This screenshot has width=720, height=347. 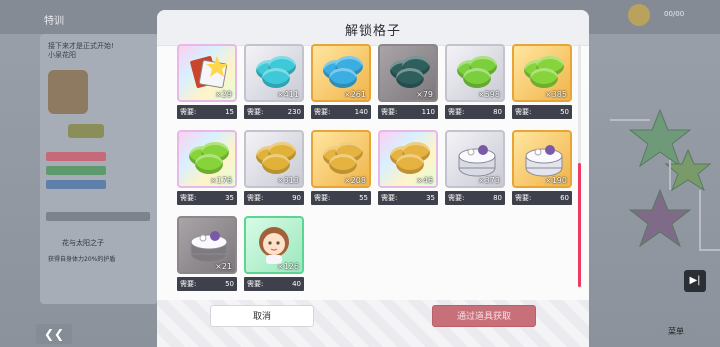 I want to click on item-cell: ×126 需要: 40, so click(x=274, y=255).